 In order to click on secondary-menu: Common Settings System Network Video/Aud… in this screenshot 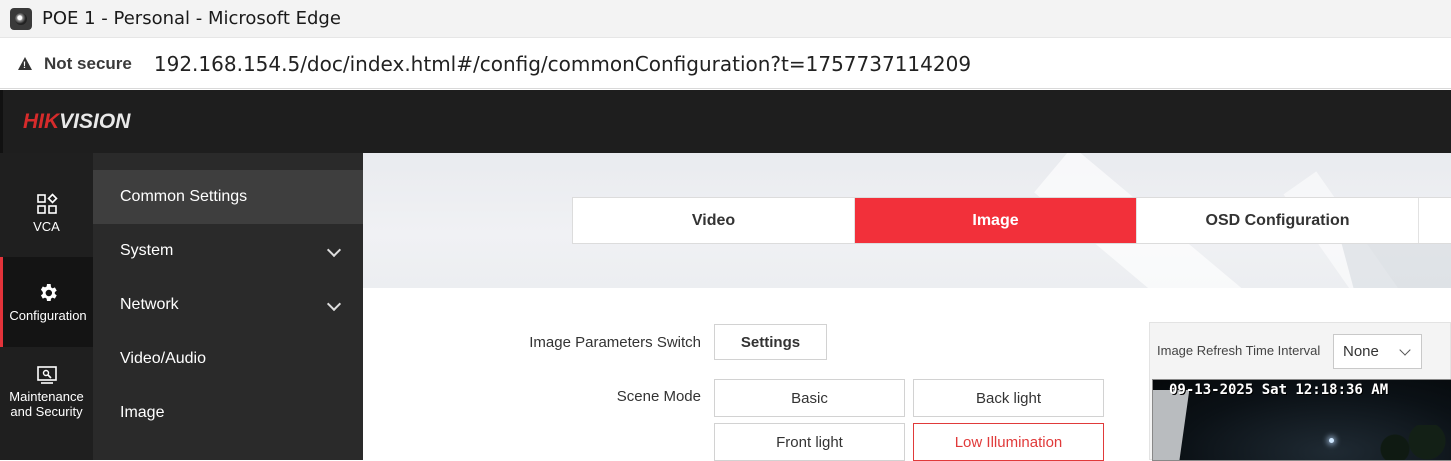, I will do `click(228, 306)`.